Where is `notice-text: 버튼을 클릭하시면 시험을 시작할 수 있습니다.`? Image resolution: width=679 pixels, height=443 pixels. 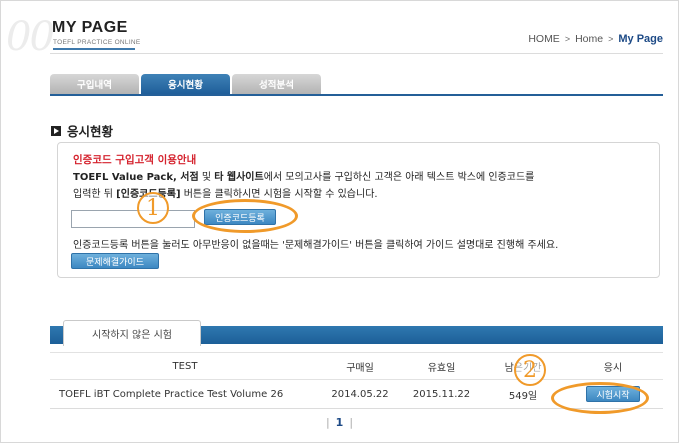 notice-text: 버튼을 클릭하시면 시험을 시작할 수 있습니다. is located at coordinates (279, 194).